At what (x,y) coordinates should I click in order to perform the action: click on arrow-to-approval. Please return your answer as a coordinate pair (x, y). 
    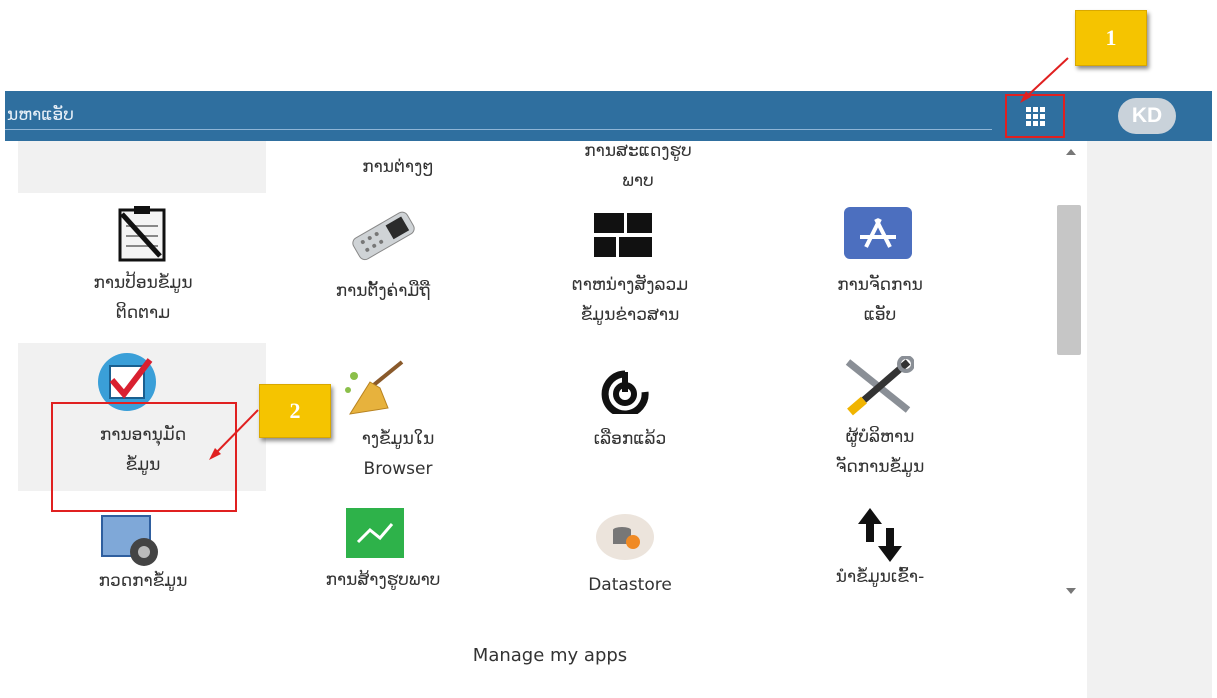
    Looking at the image, I should click on (235, 433).